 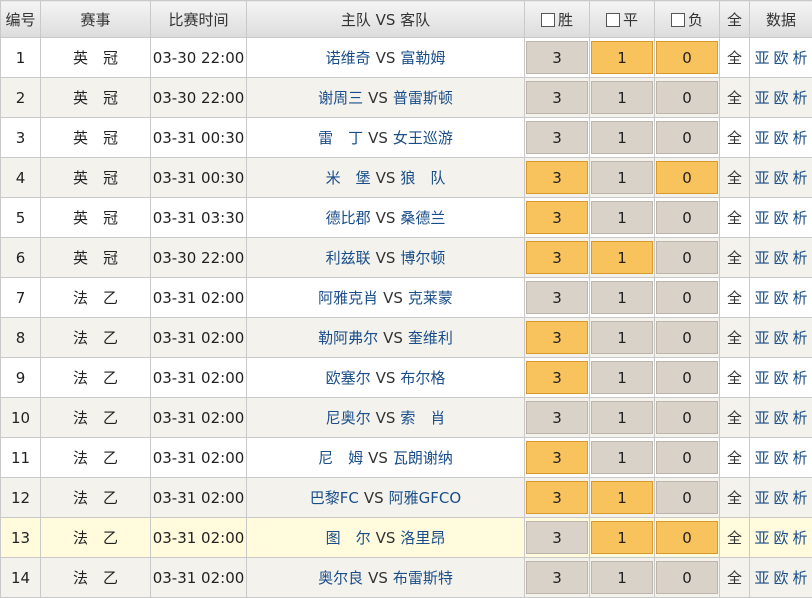 I want to click on home-team-link: 阿雅克肖, so click(x=348, y=298).